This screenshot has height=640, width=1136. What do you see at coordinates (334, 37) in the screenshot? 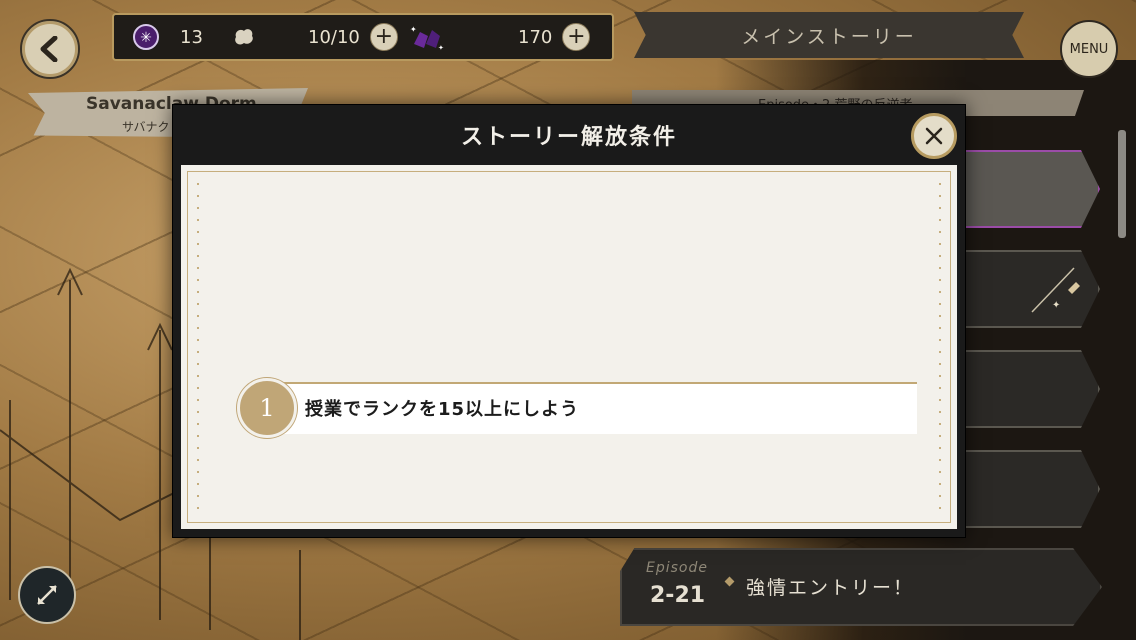
I see `stamina-count: 10/10` at bounding box center [334, 37].